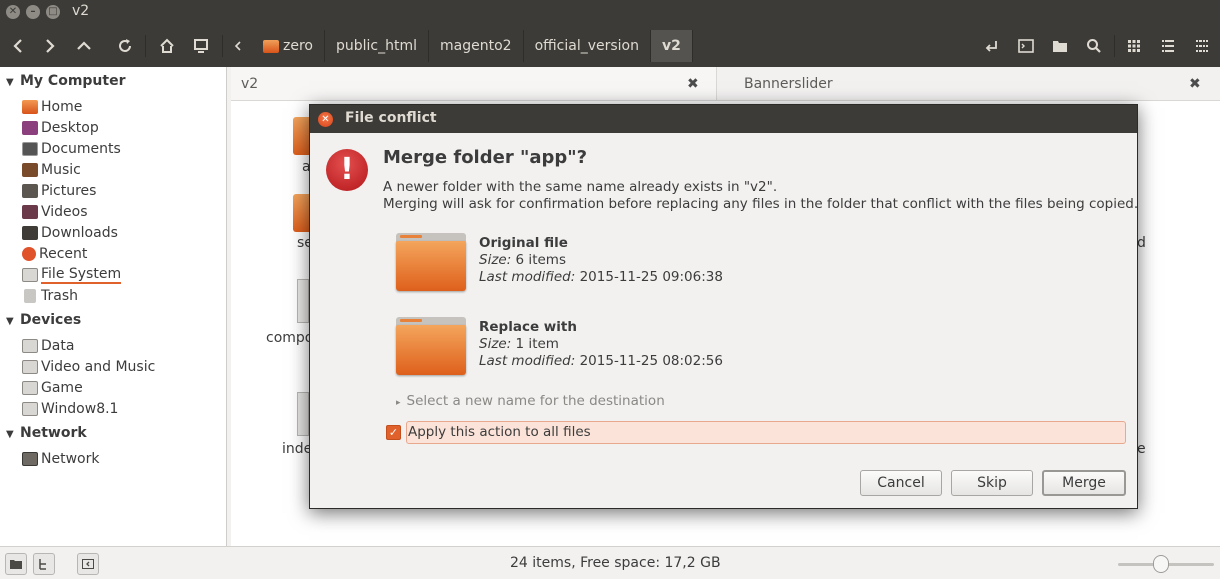  Describe the element at coordinates (44, 564) in the screenshot. I see `show-tree-button` at that location.